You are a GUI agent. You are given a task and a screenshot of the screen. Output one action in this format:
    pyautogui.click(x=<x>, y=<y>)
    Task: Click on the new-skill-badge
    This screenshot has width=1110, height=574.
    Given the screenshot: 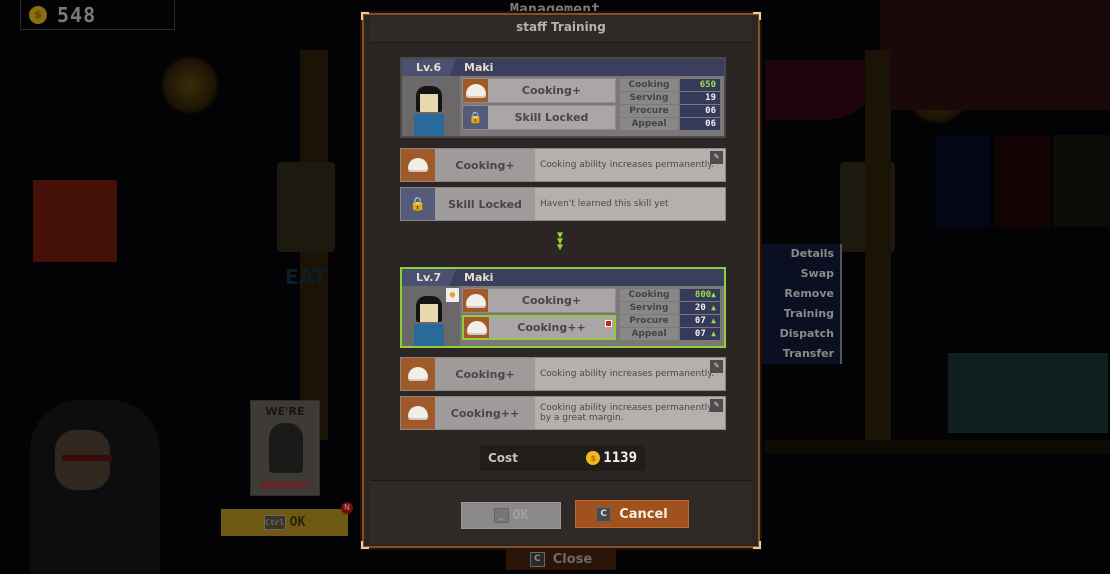 What is the action you would take?
    pyautogui.click(x=608, y=323)
    